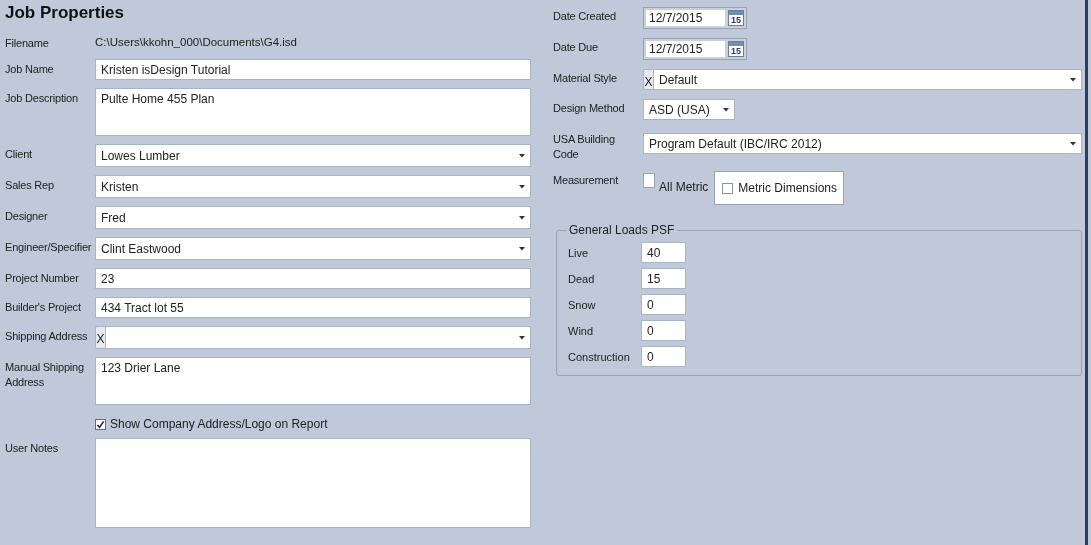 The height and width of the screenshot is (545, 1091). What do you see at coordinates (42, 98) in the screenshot?
I see `field-label: Job Description` at bounding box center [42, 98].